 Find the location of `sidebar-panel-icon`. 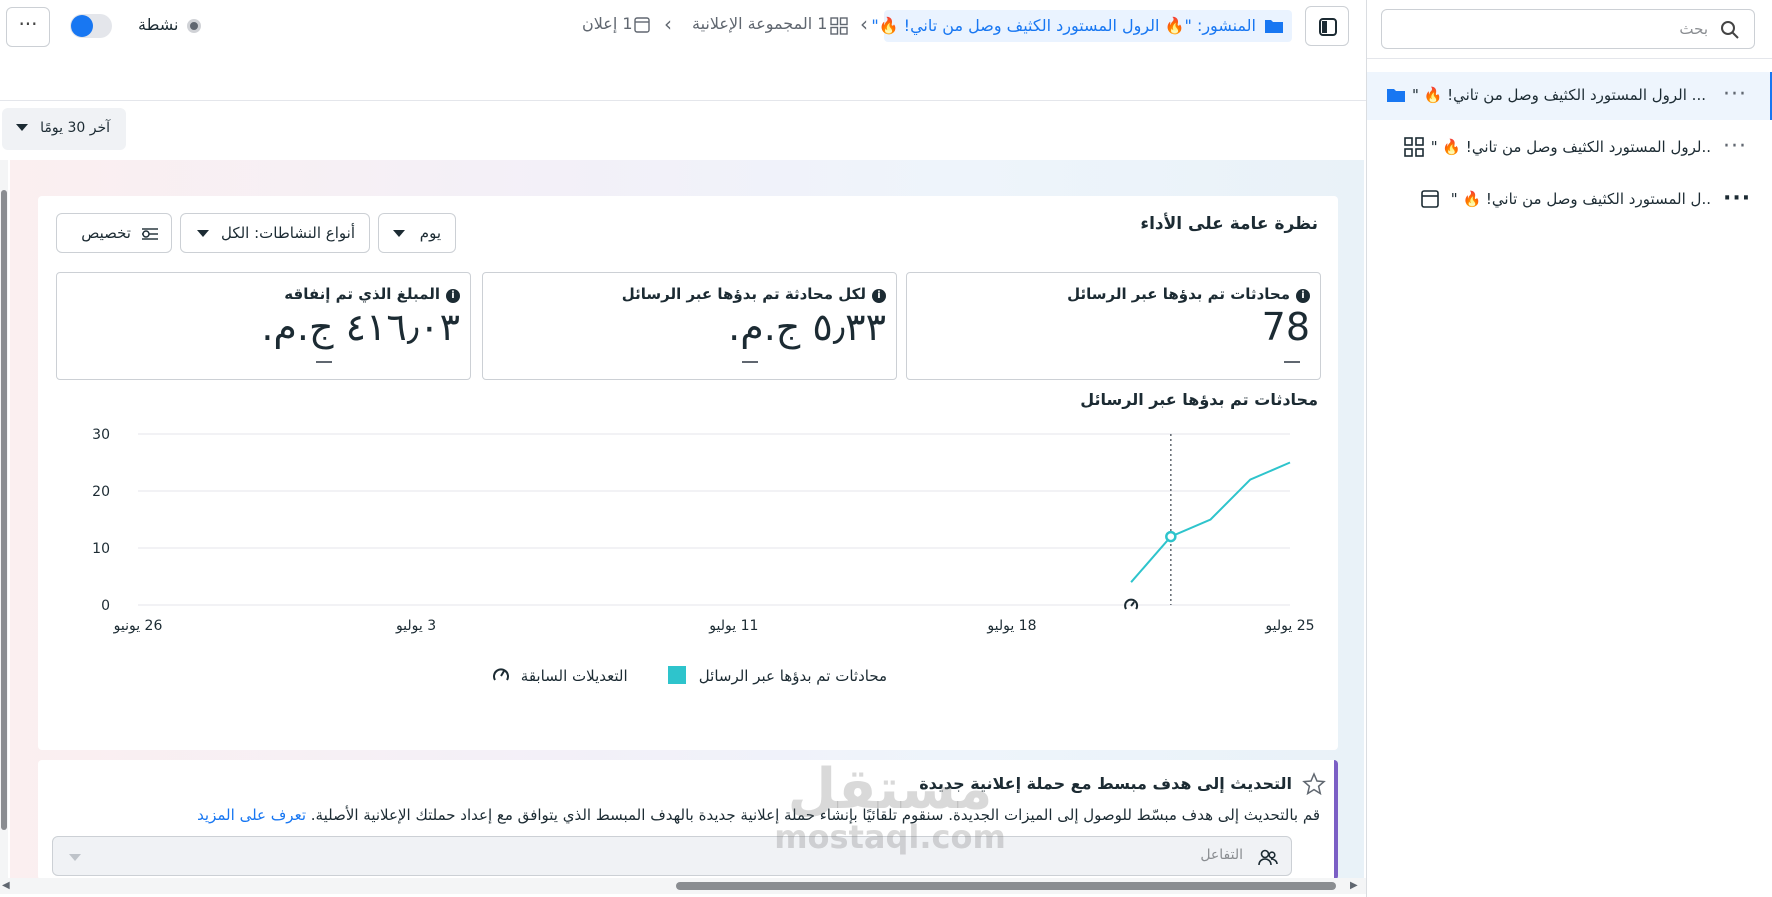

sidebar-panel-icon is located at coordinates (1328, 27).